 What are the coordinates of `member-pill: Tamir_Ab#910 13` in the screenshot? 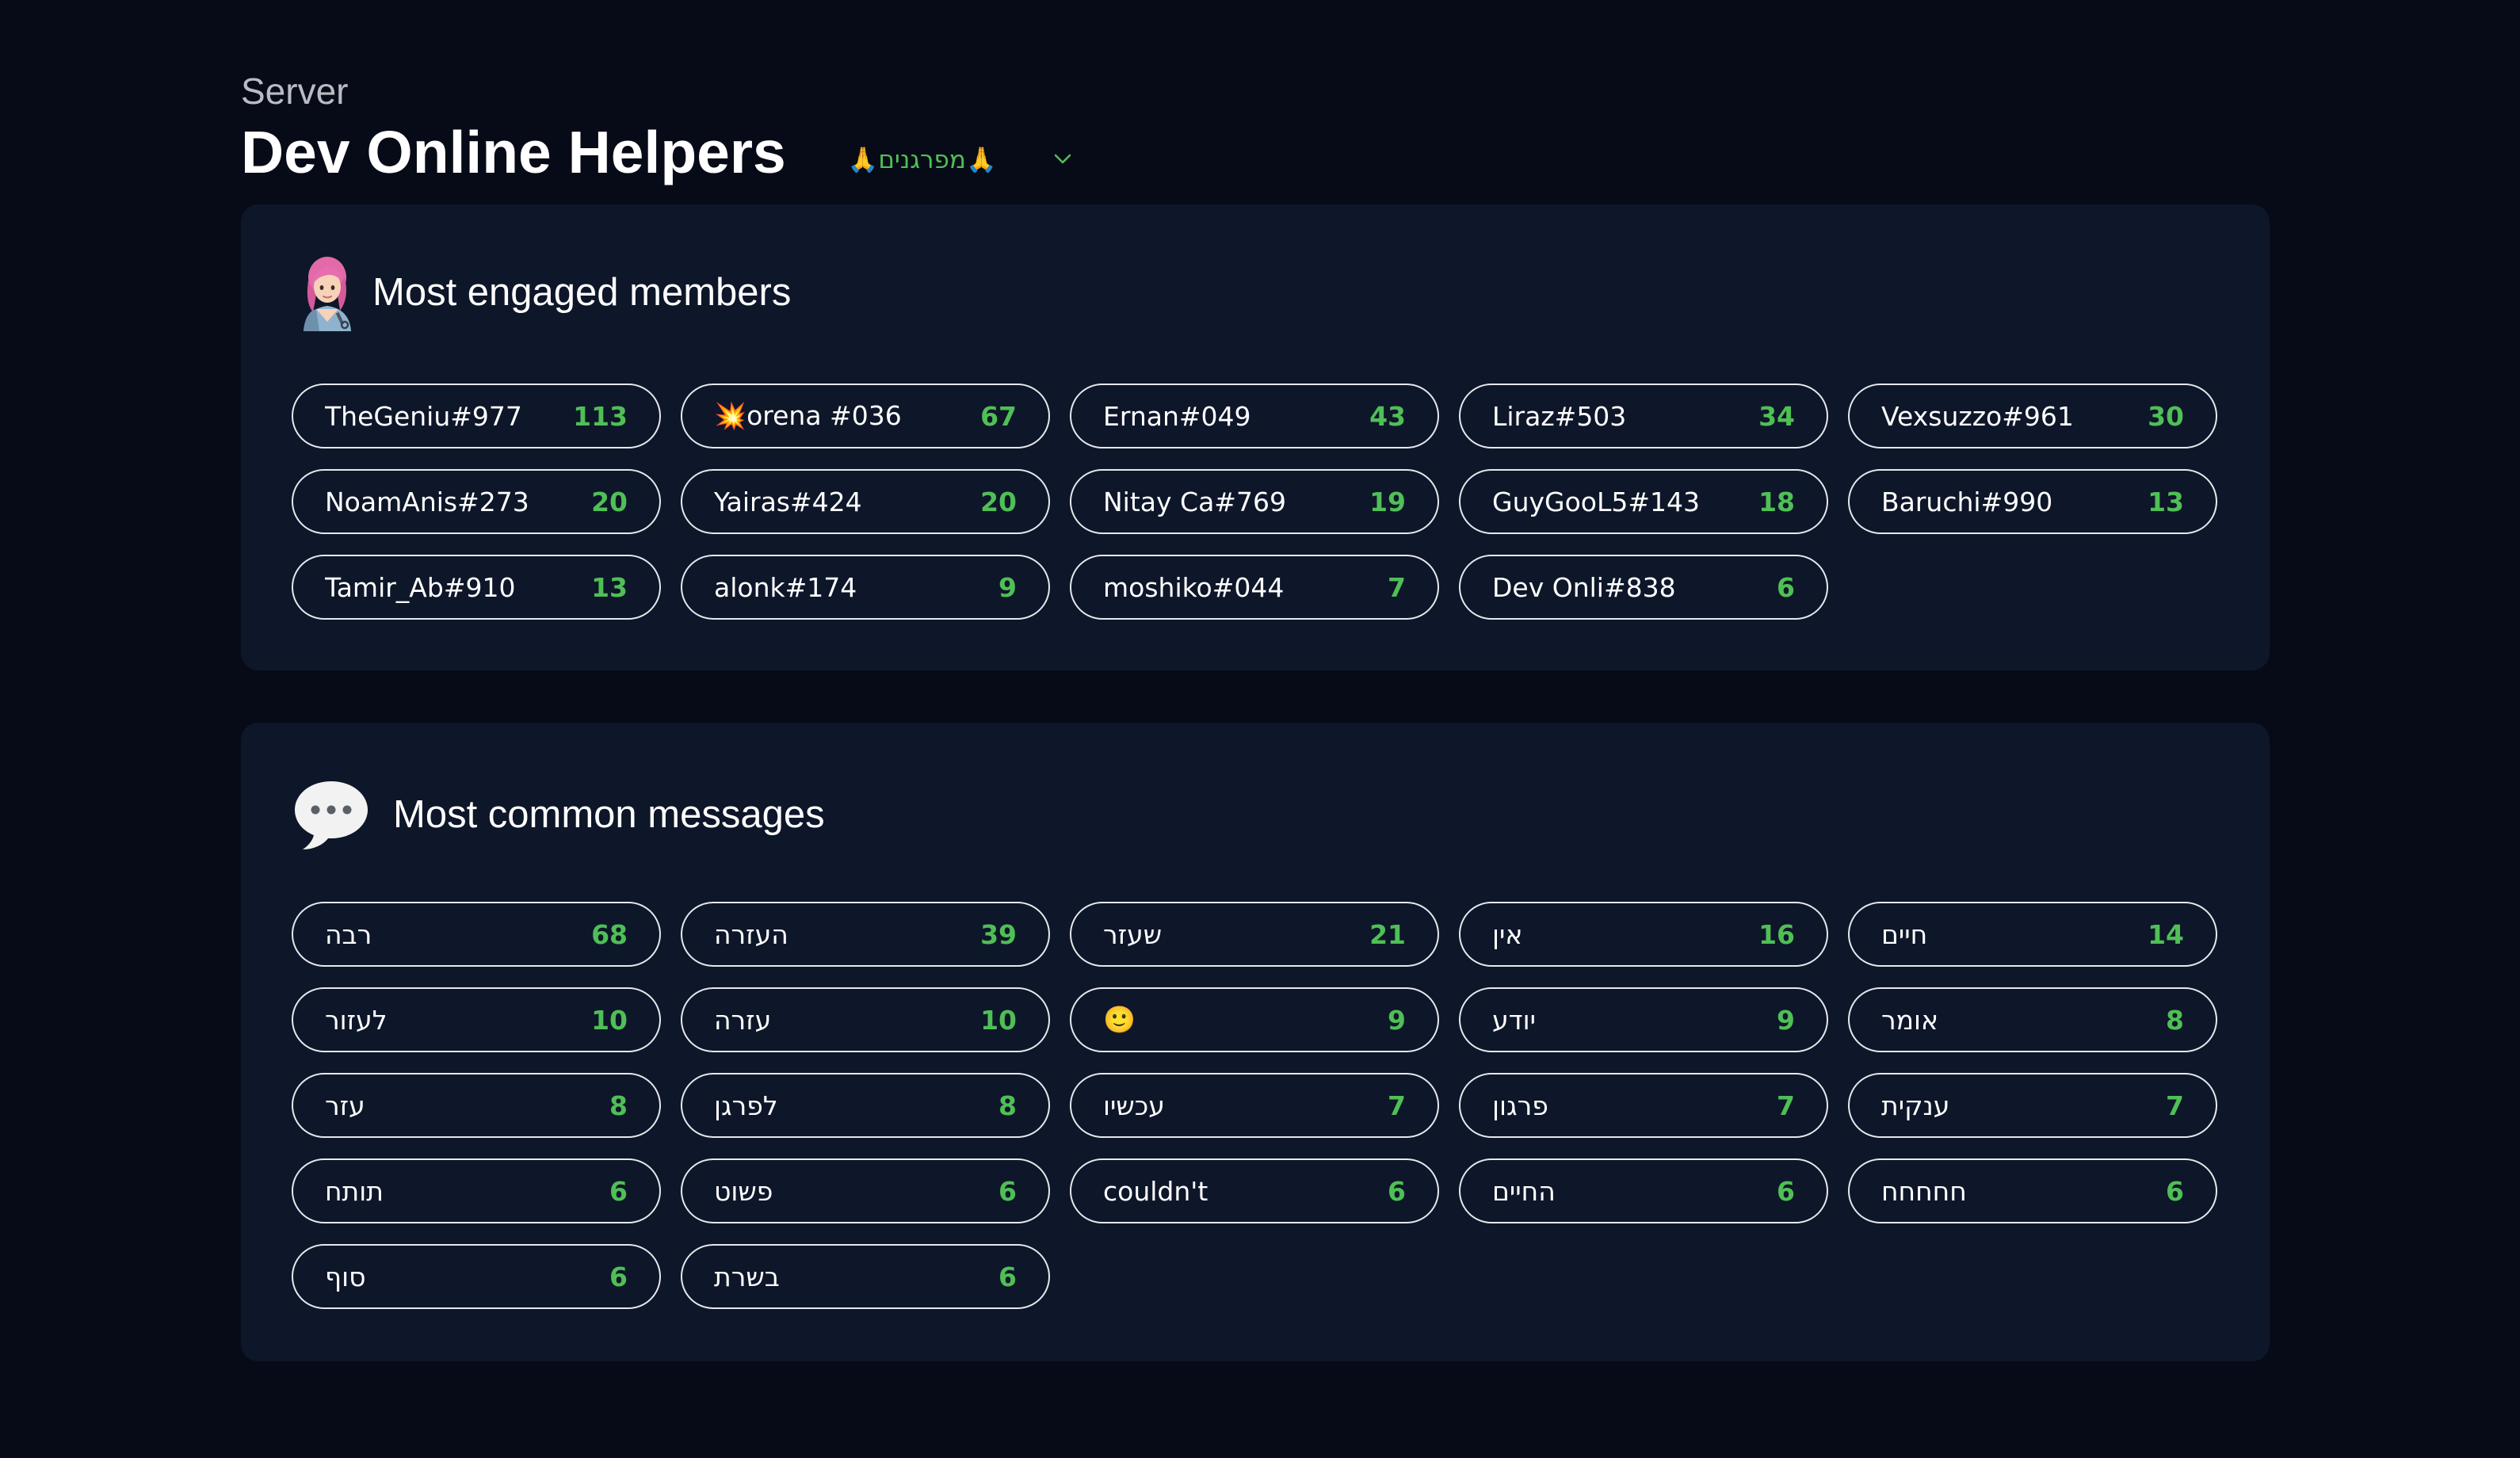 It's located at (476, 587).